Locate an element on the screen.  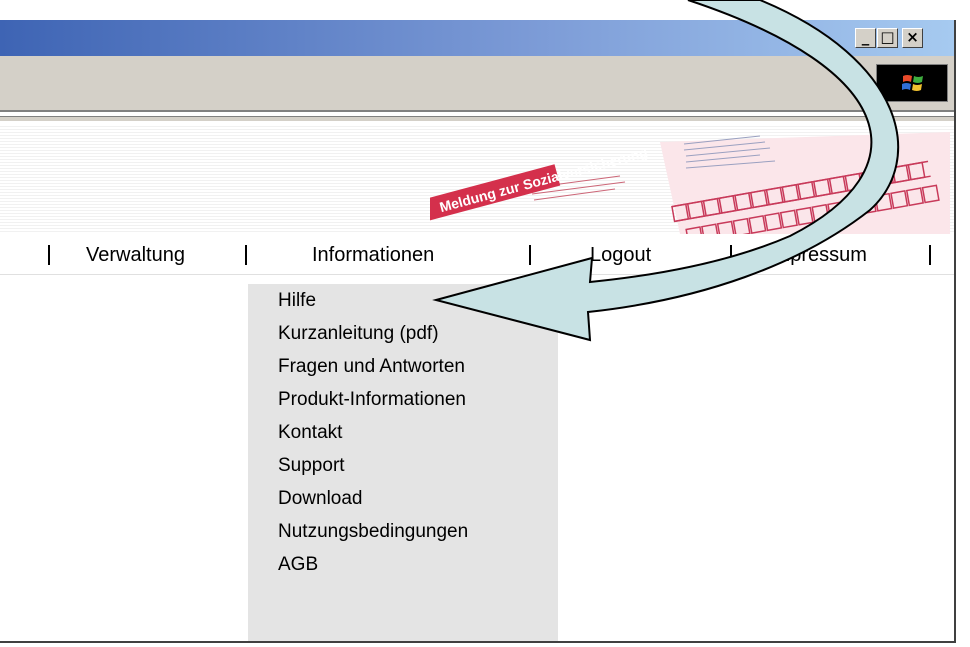
throbber is located at coordinates (912, 83).